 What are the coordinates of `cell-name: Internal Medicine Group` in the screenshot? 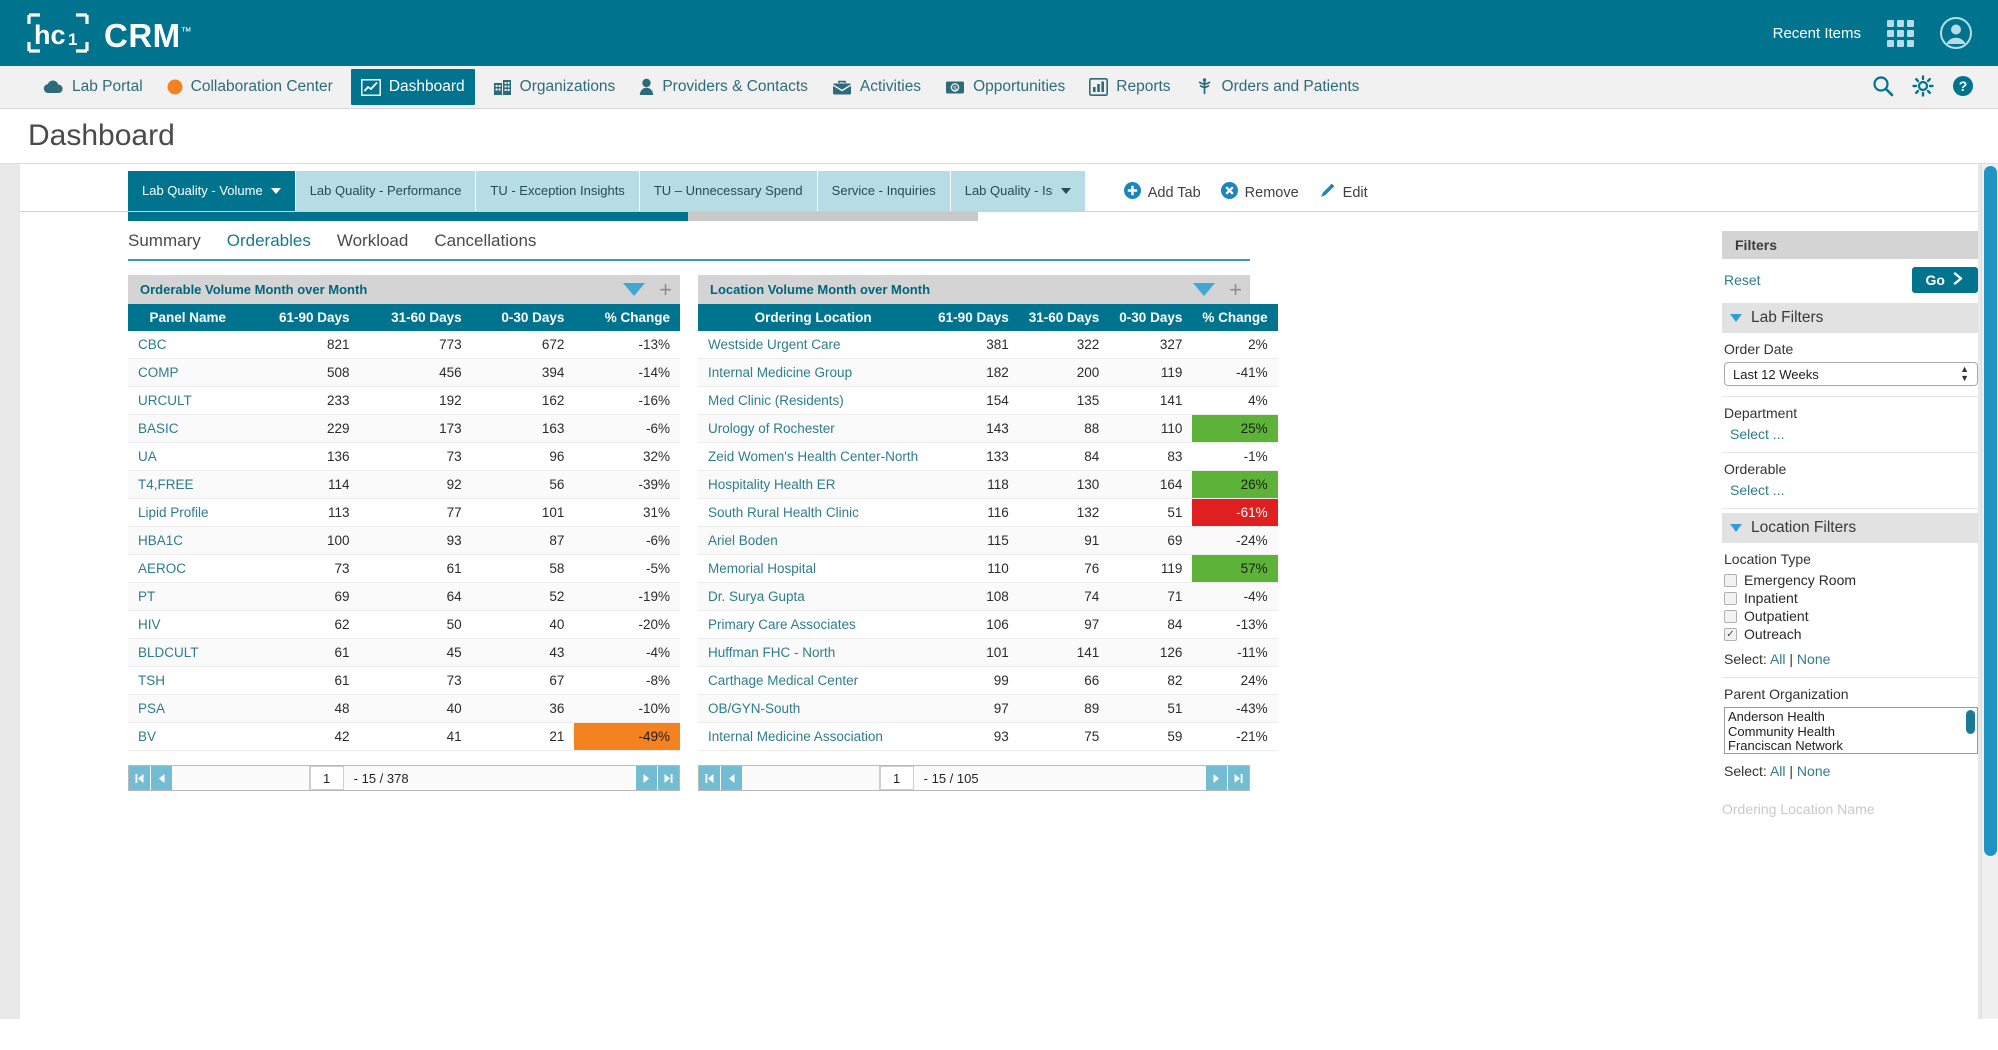 It's located at (813, 372).